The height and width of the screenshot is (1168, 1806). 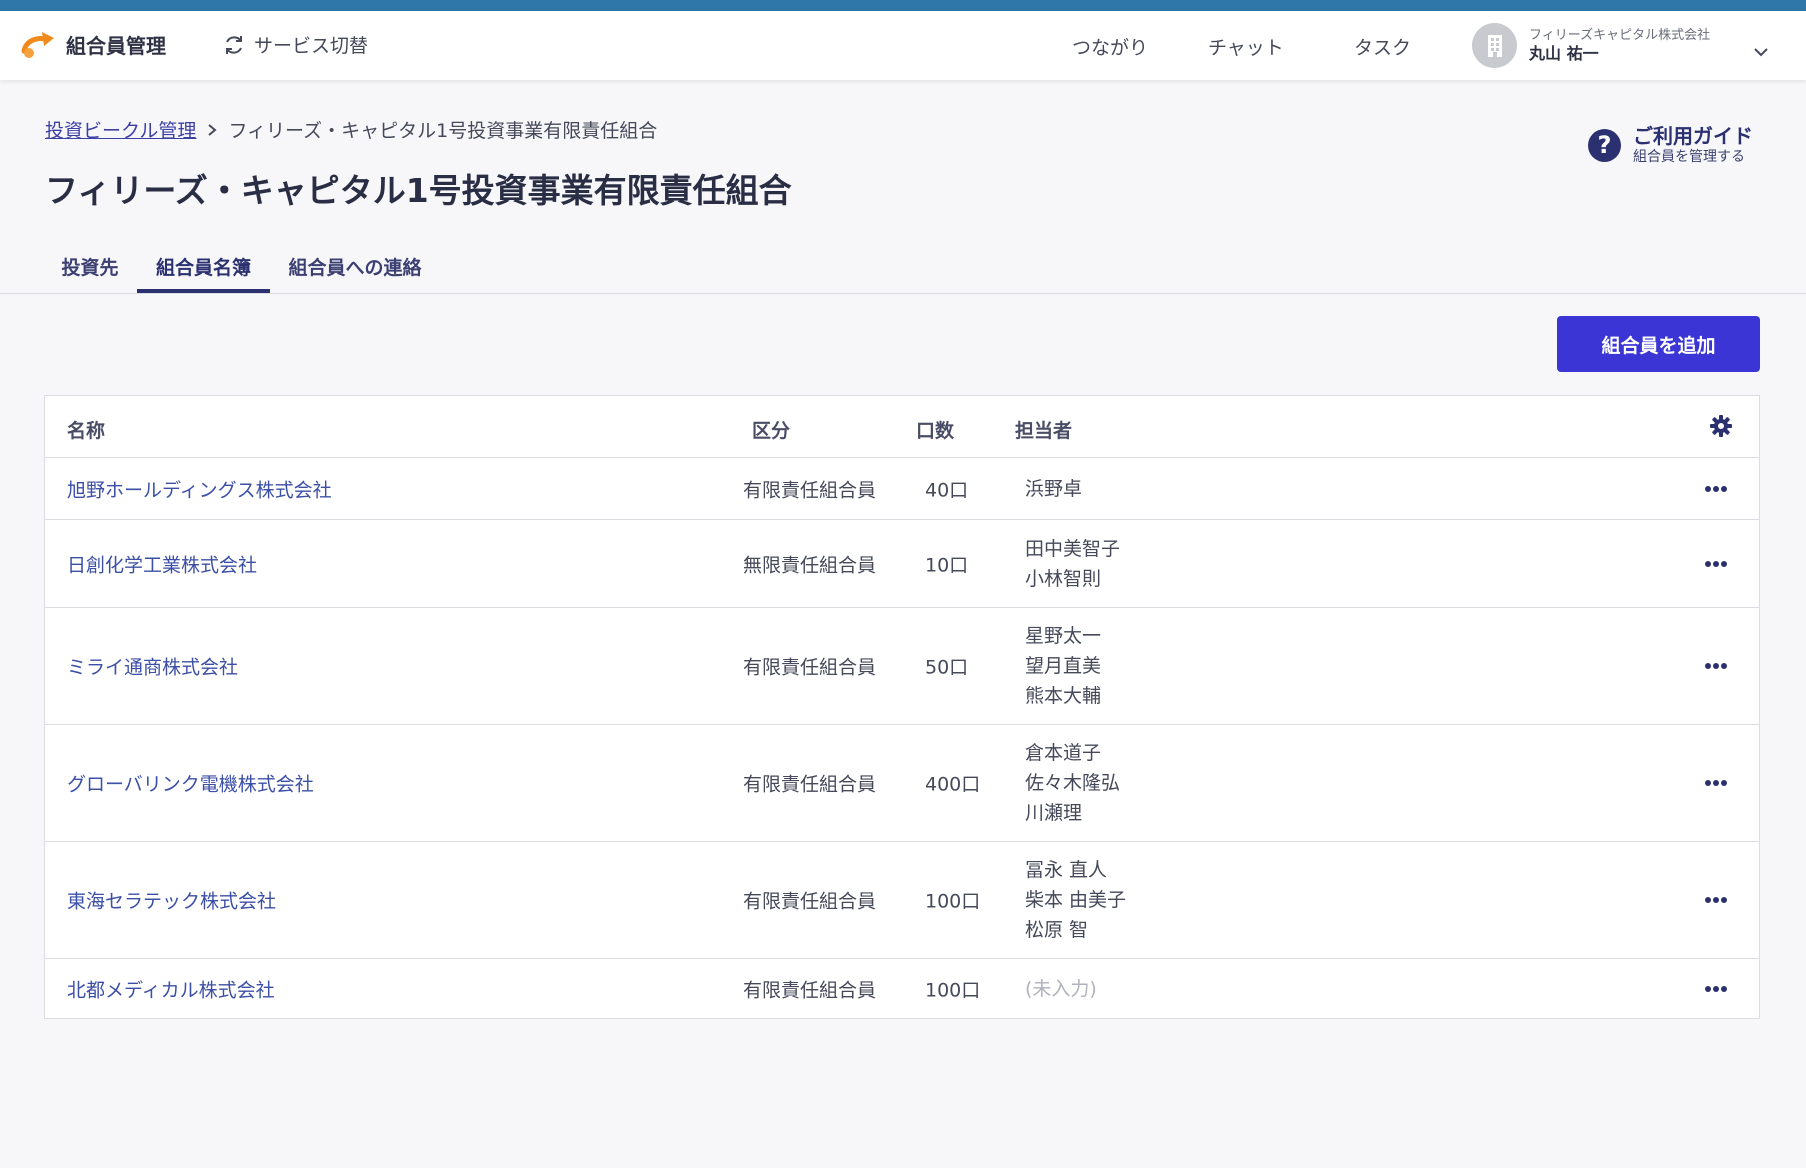 I want to click on help-icon: ?, so click(x=1604, y=145).